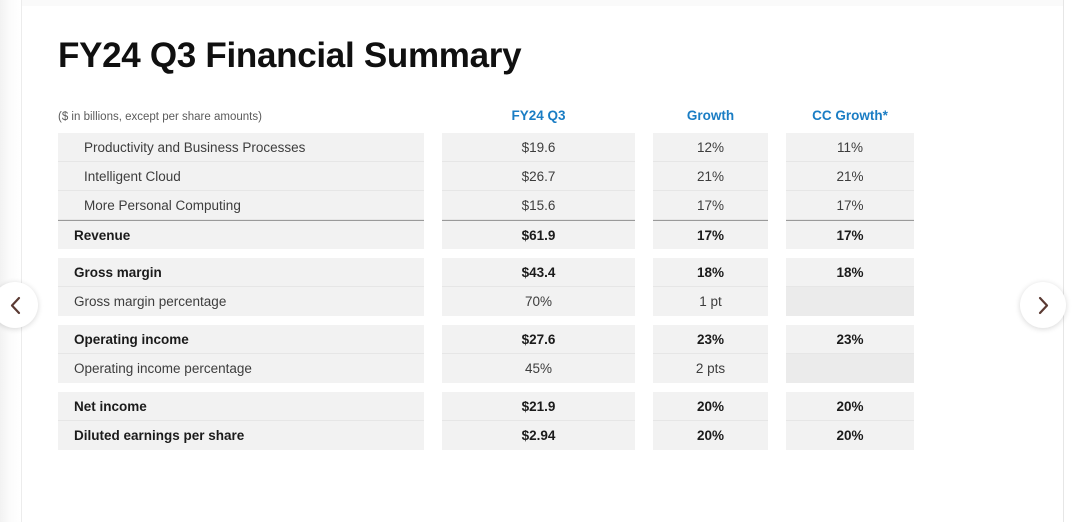 The width and height of the screenshot is (1080, 522). I want to click on cell-growth: 23%, so click(710, 340).